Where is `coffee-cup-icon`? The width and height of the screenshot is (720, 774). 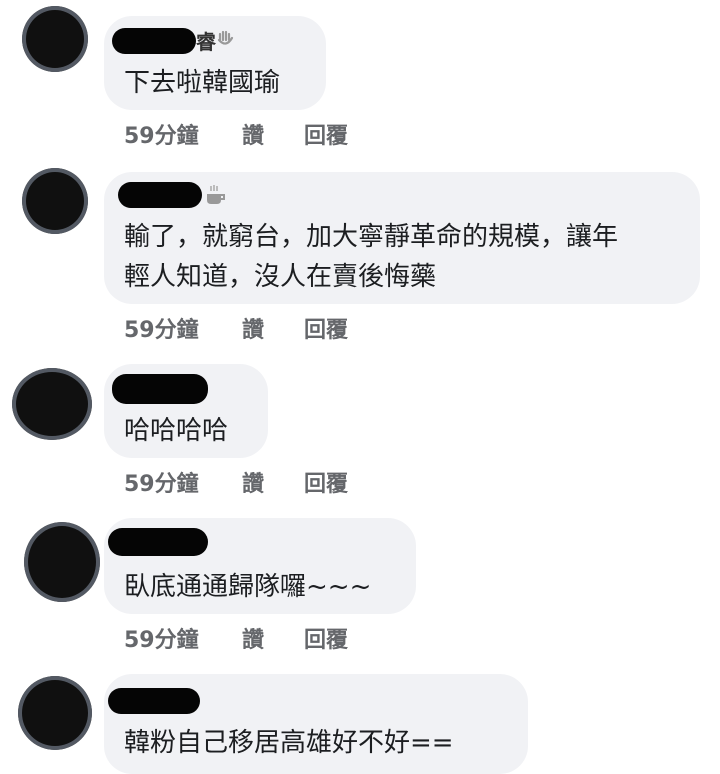
coffee-cup-icon is located at coordinates (216, 197).